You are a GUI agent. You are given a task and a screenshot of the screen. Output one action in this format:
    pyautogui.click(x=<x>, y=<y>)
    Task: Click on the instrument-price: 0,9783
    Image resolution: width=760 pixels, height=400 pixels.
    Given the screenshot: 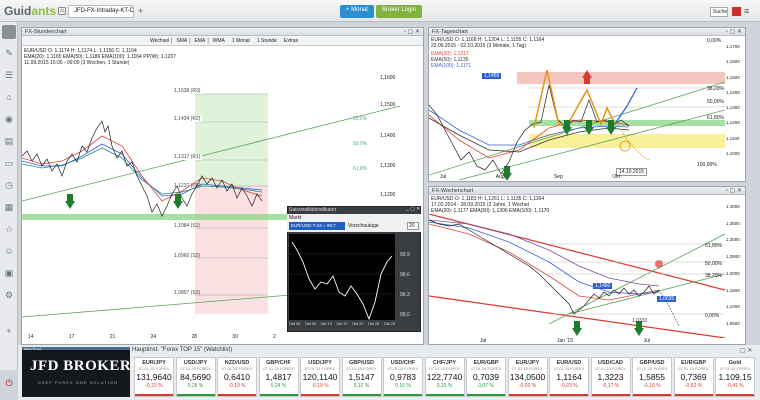 What is the action you would take?
    pyautogui.click(x=403, y=377)
    